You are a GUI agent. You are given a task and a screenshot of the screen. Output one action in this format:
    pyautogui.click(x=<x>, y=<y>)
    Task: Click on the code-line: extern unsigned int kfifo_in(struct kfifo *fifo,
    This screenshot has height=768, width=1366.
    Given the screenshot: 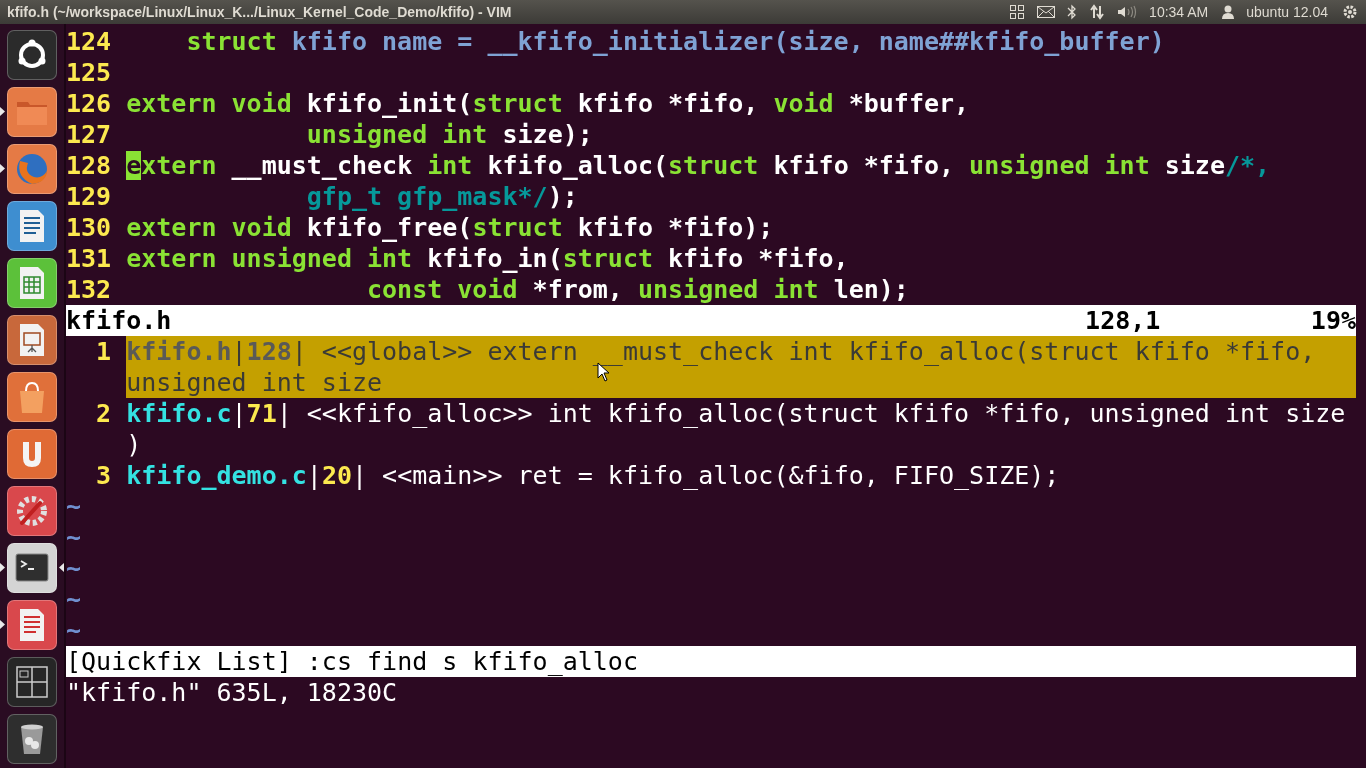 What is the action you would take?
    pyautogui.click(x=487, y=258)
    